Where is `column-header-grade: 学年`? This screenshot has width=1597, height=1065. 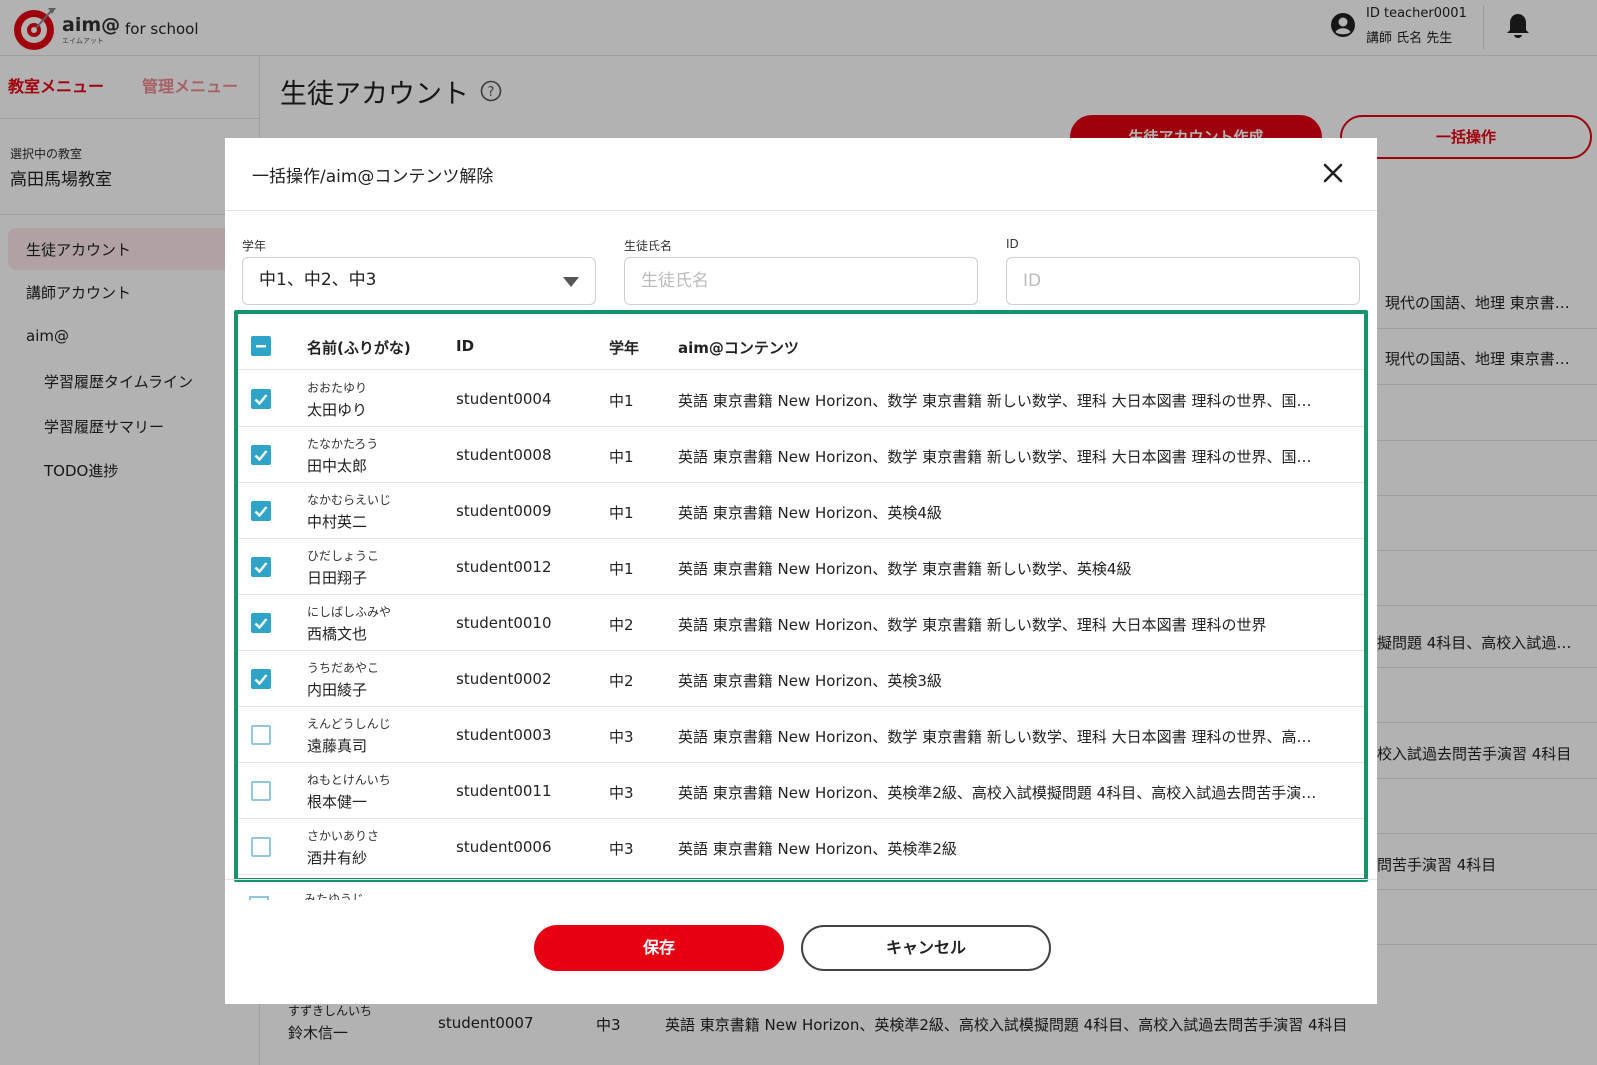 column-header-grade: 学年 is located at coordinates (624, 347).